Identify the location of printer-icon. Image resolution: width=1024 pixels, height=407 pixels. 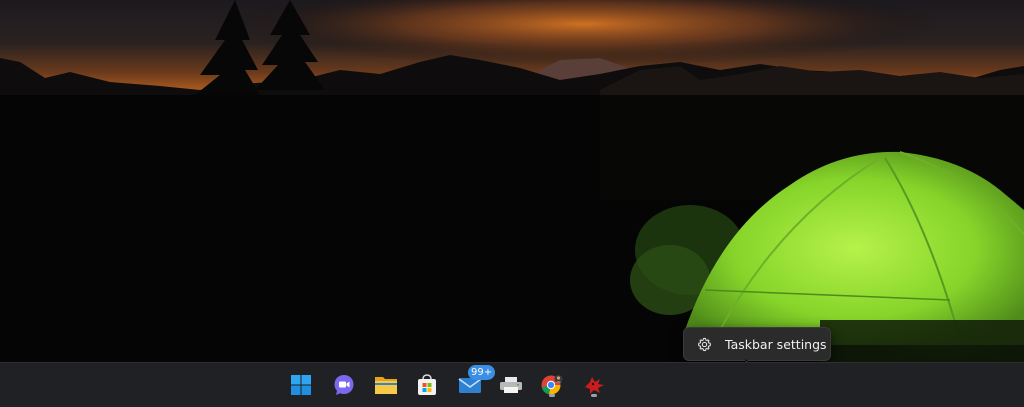
(511, 385).